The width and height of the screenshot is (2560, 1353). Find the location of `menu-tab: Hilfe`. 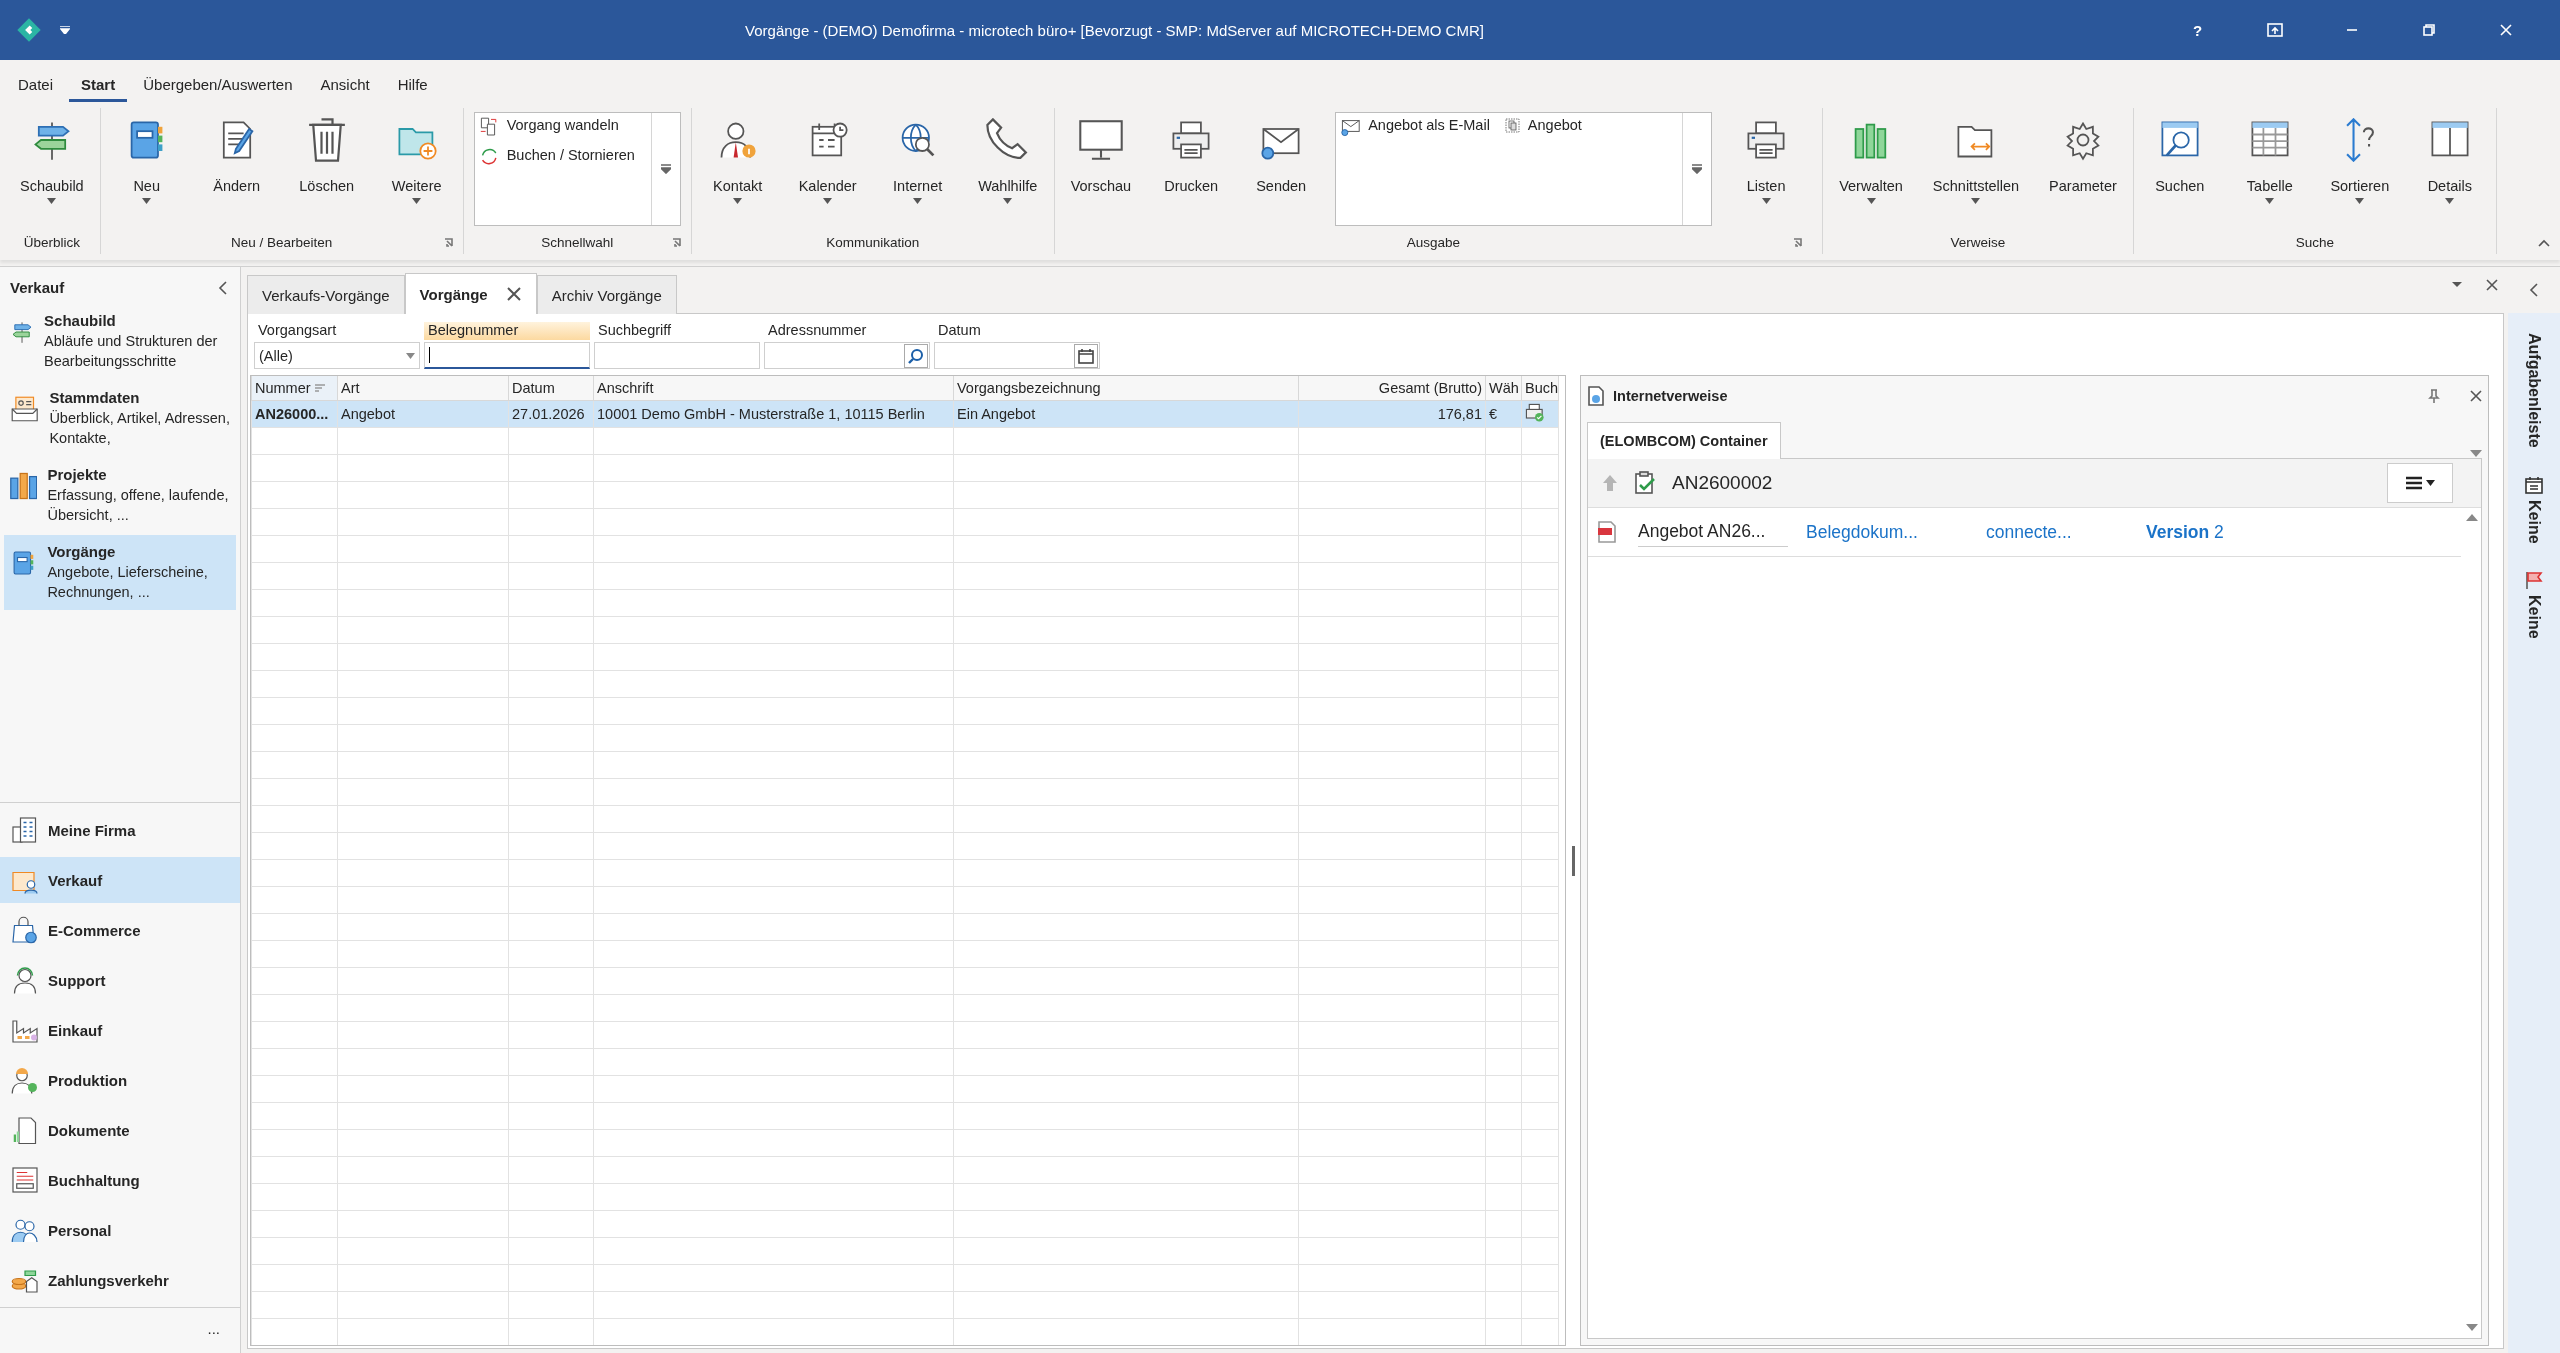

menu-tab: Hilfe is located at coordinates (412, 89).